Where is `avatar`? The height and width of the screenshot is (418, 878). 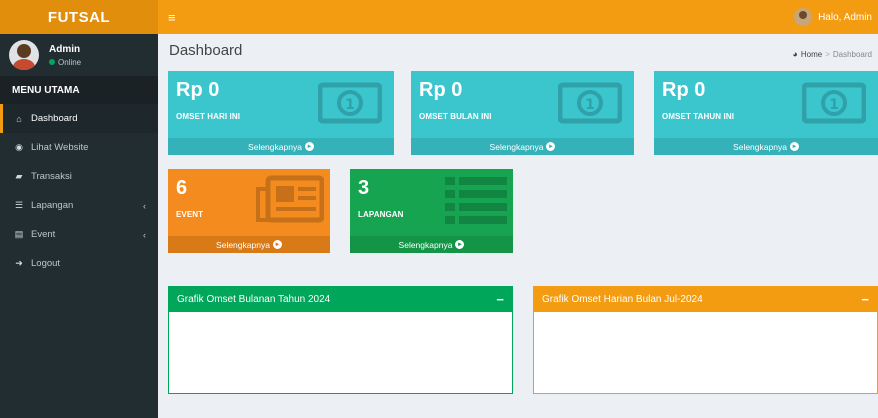
avatar is located at coordinates (24, 55).